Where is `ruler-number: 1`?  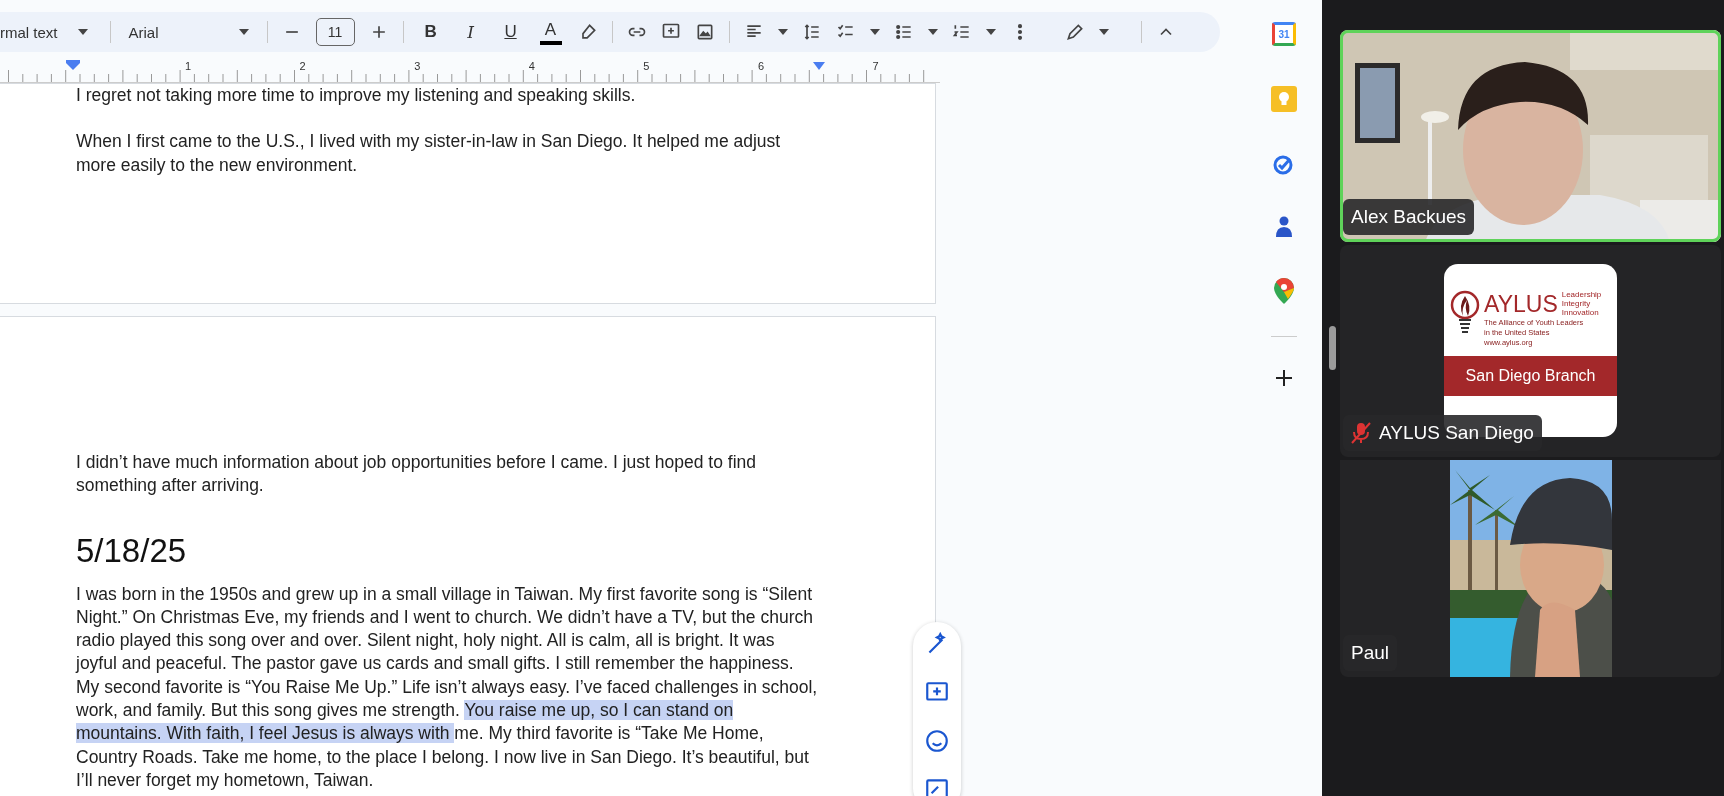 ruler-number: 1 is located at coordinates (188, 66).